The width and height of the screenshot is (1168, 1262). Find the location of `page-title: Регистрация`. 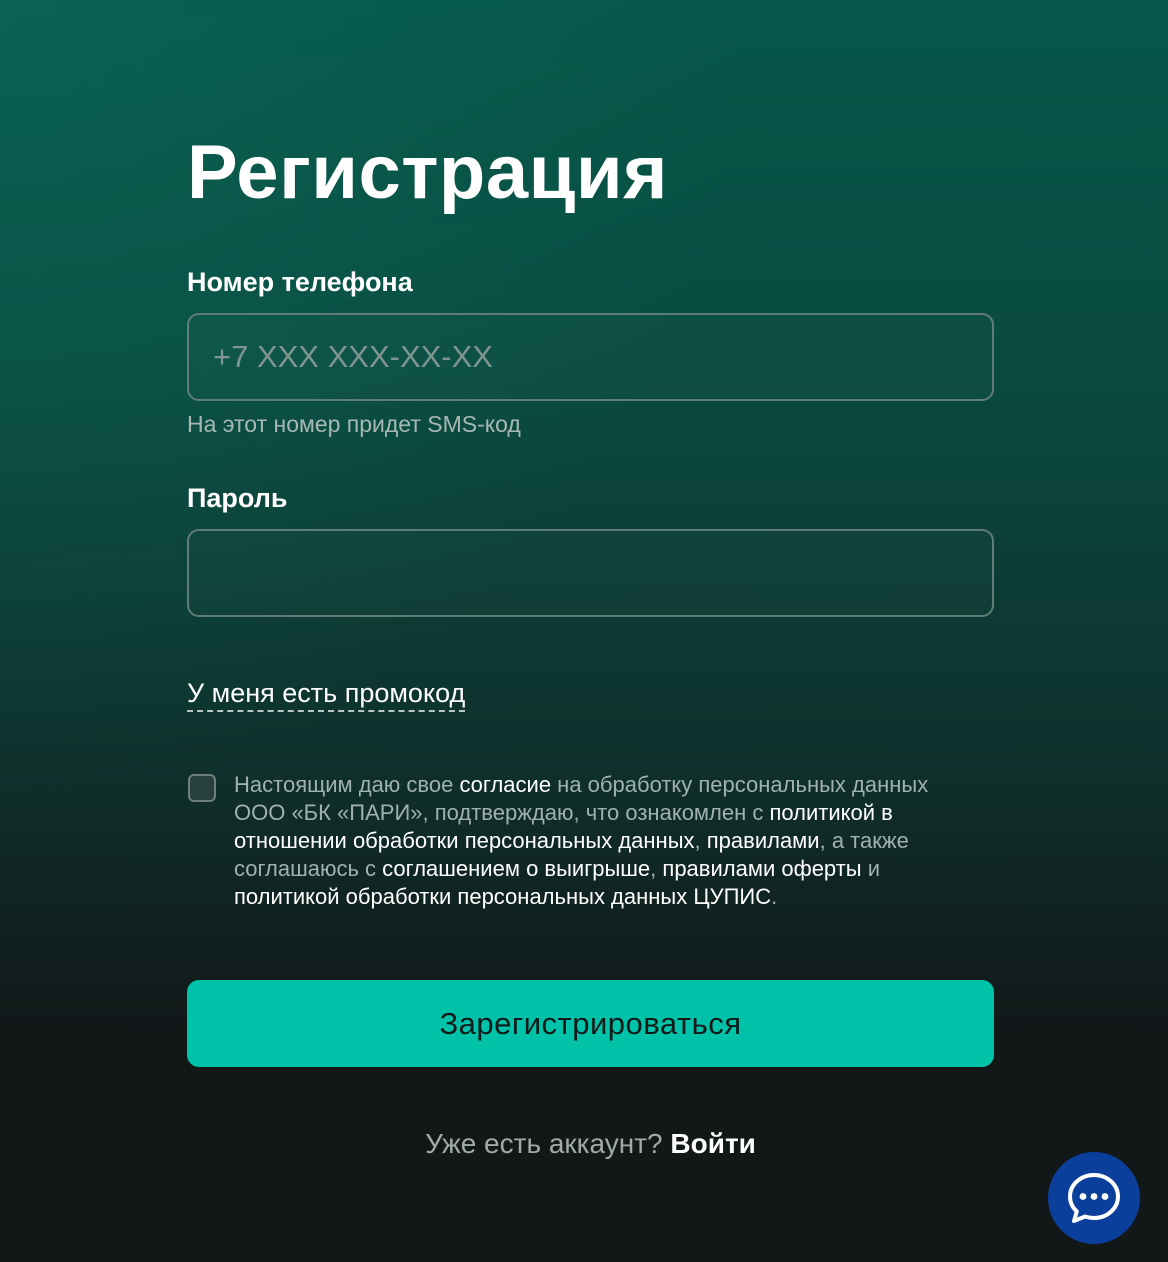

page-title: Регистрация is located at coordinates (427, 172).